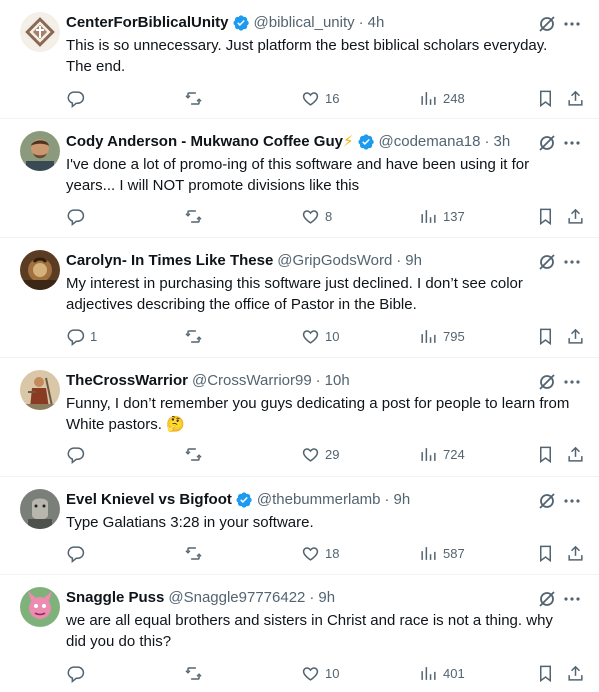 The height and width of the screenshot is (692, 599). What do you see at coordinates (329, 216) in the screenshot?
I see `like-count: 8` at bounding box center [329, 216].